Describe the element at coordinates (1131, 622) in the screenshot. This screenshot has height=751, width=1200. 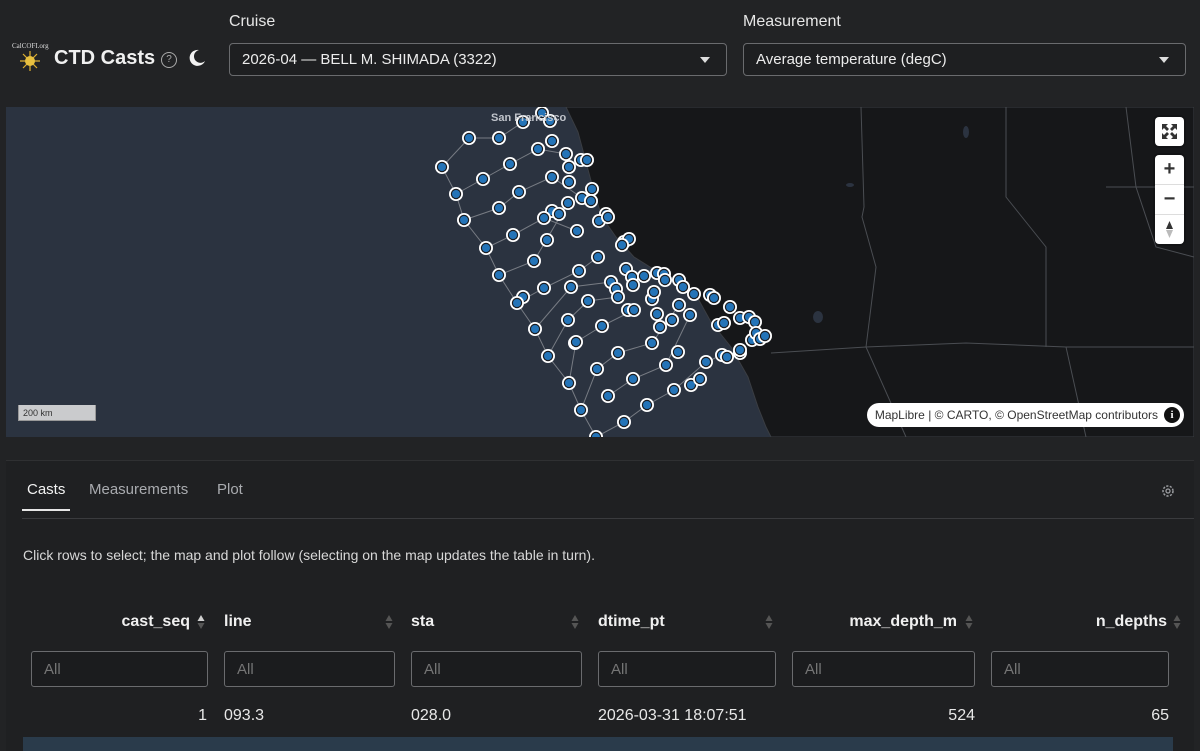
I see `column-header-n-depths: n_depths` at that location.